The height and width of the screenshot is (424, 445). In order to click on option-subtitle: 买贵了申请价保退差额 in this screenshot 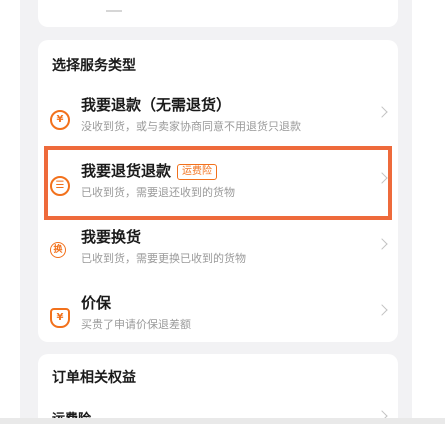, I will do `click(136, 324)`.